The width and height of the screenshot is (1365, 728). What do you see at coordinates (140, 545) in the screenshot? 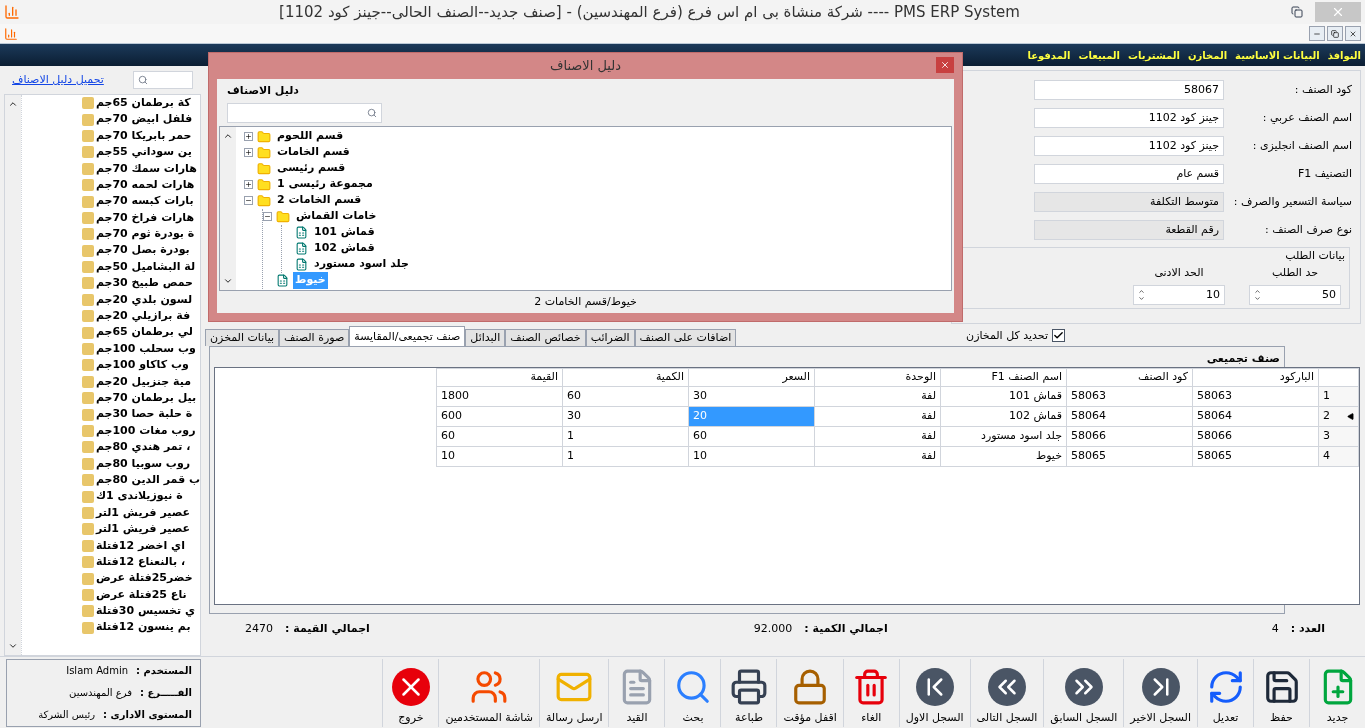
I see `list-item: اي اخضر 12فتلة` at bounding box center [140, 545].